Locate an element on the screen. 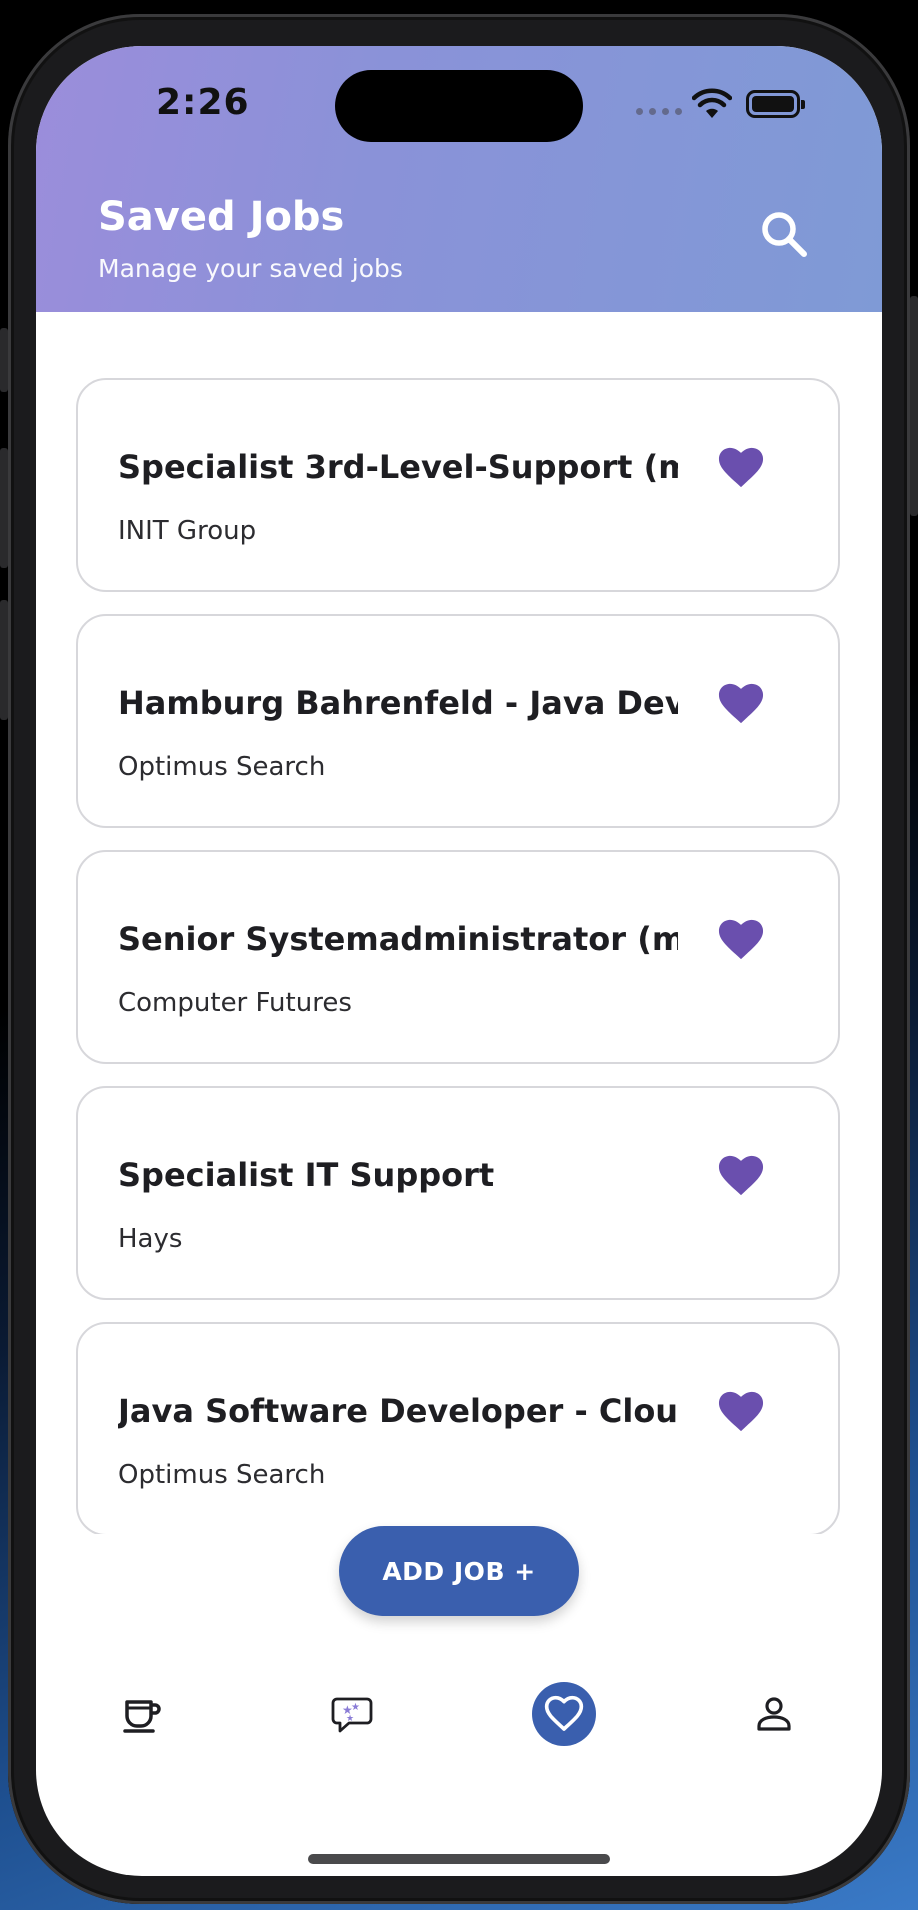 This screenshot has height=1910, width=918. job-company: Computer Futures is located at coordinates (235, 1003).